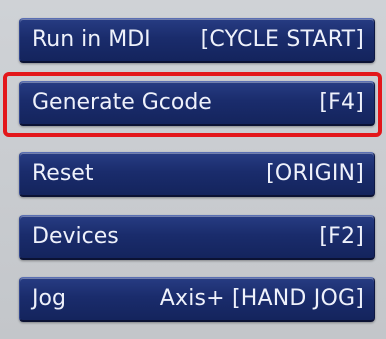 Image resolution: width=386 pixels, height=339 pixels. What do you see at coordinates (197, 174) in the screenshot?
I see `reset-button: Reset [ORIGIN]` at bounding box center [197, 174].